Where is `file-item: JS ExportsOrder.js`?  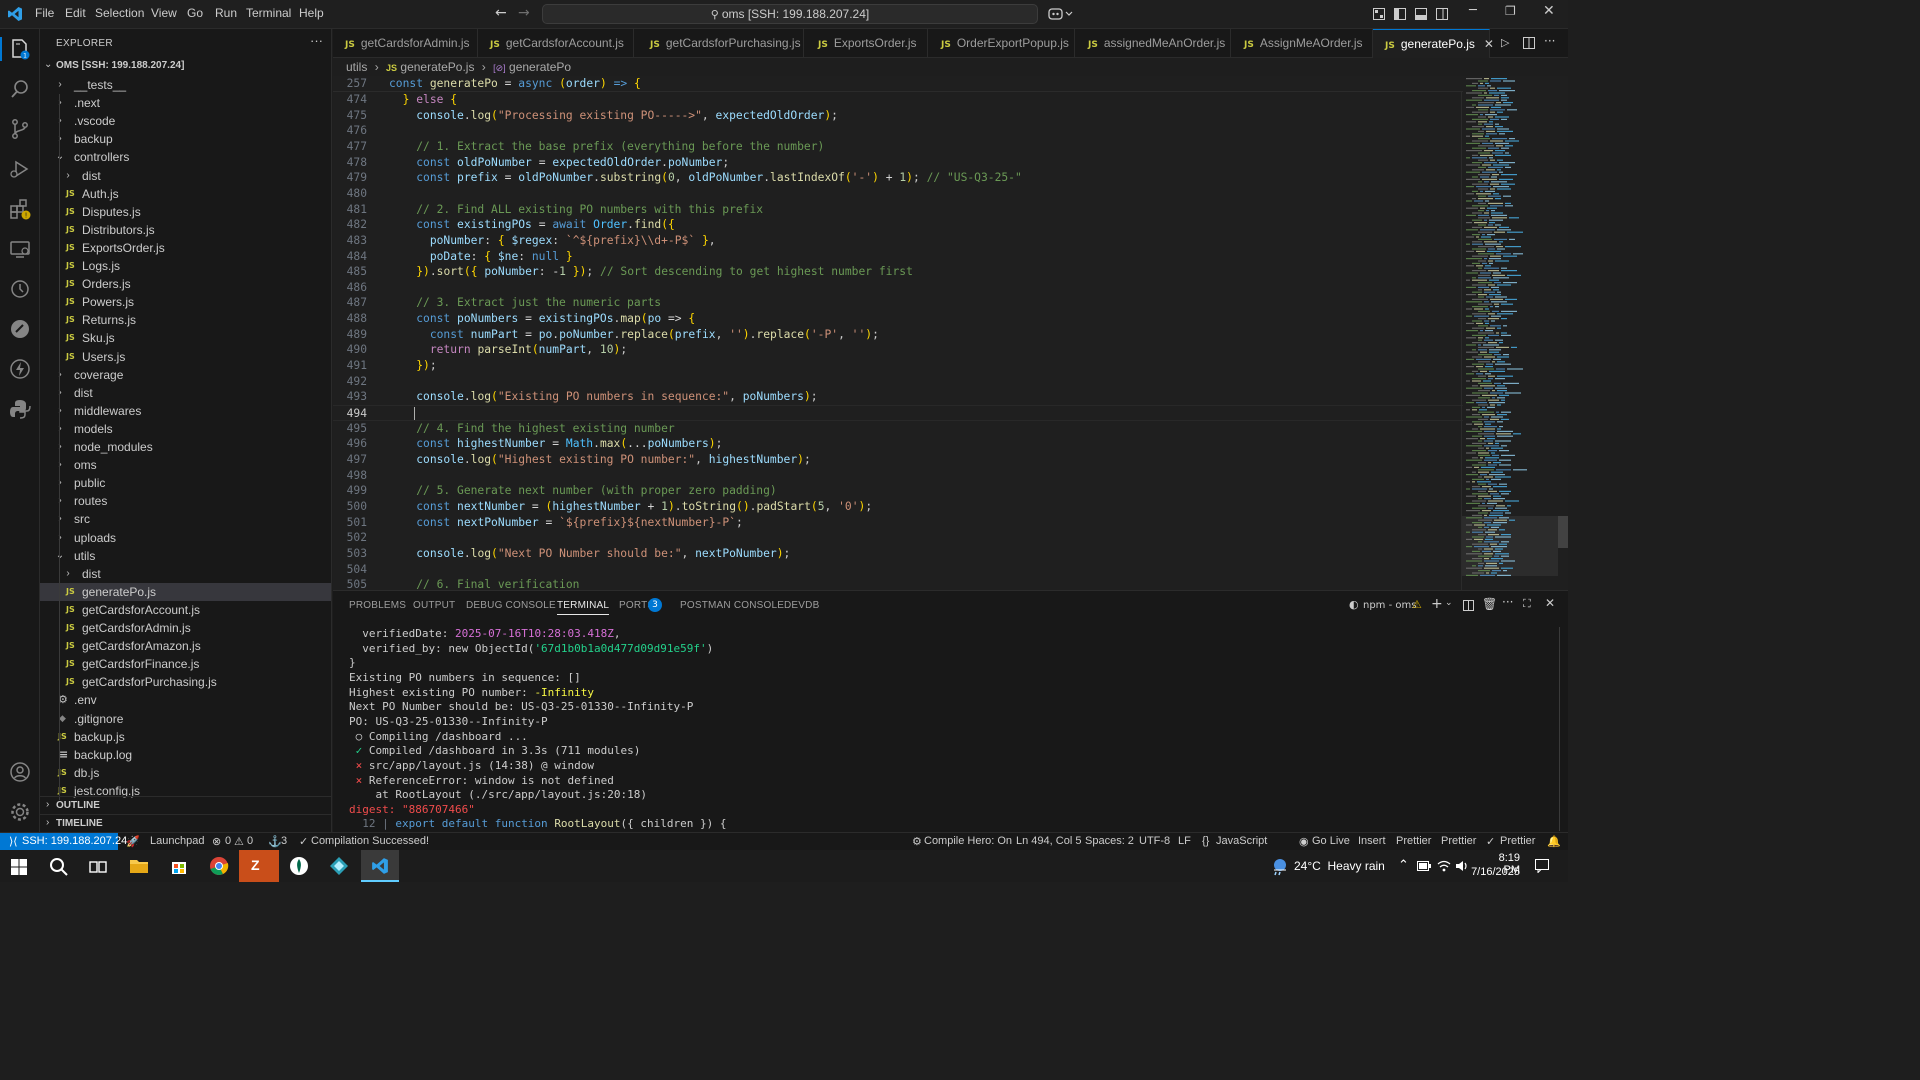 file-item: JS ExportsOrder.js is located at coordinates (185, 248).